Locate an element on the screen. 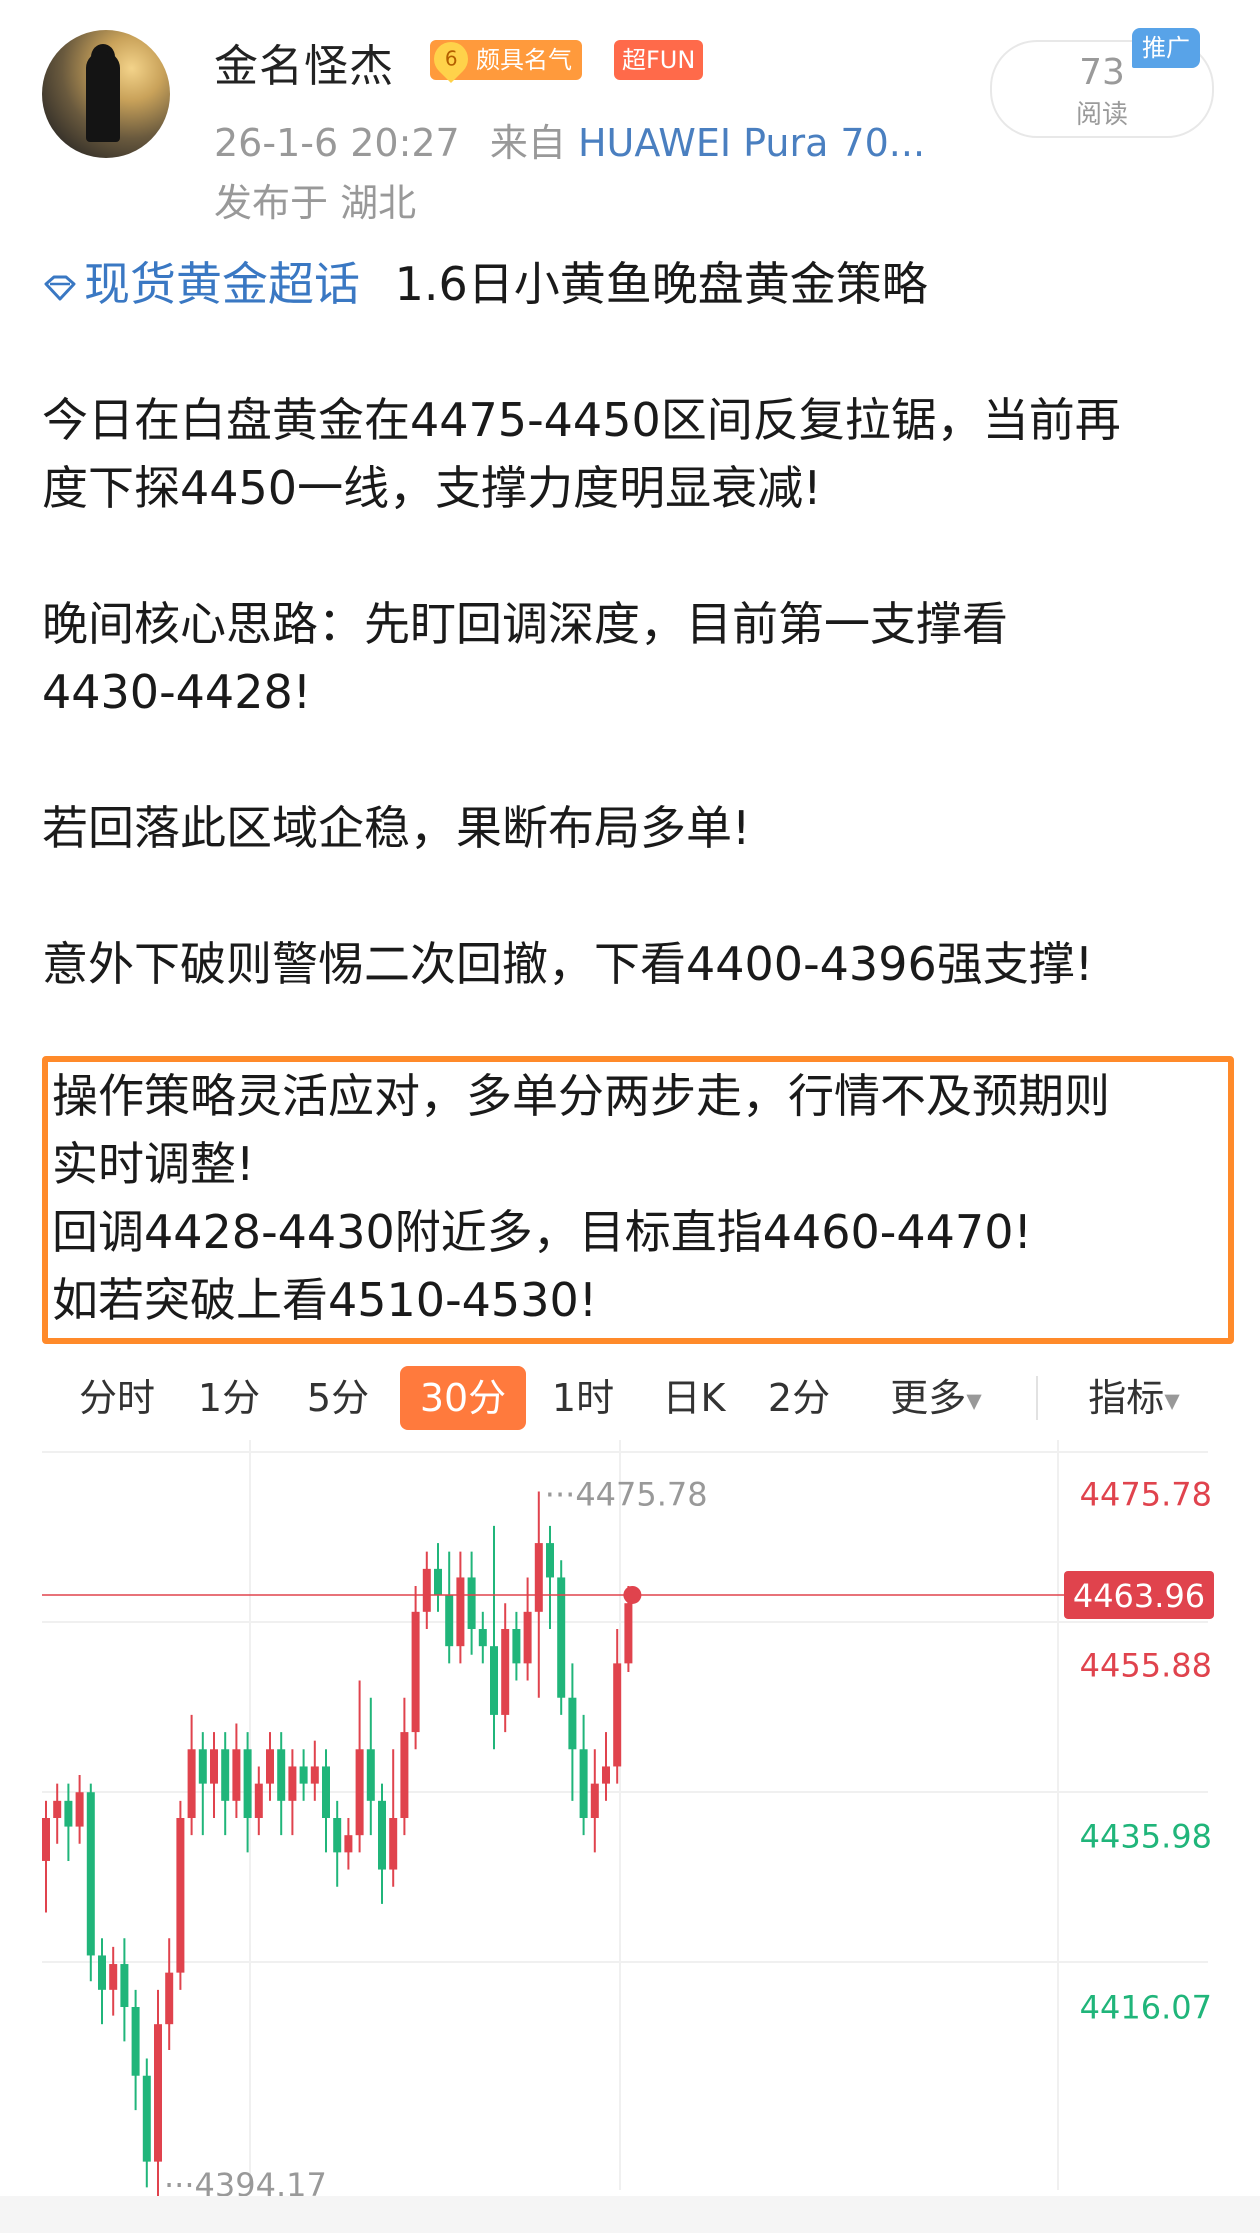  tab-indicator-label: 指标 is located at coordinates (1126, 1398).